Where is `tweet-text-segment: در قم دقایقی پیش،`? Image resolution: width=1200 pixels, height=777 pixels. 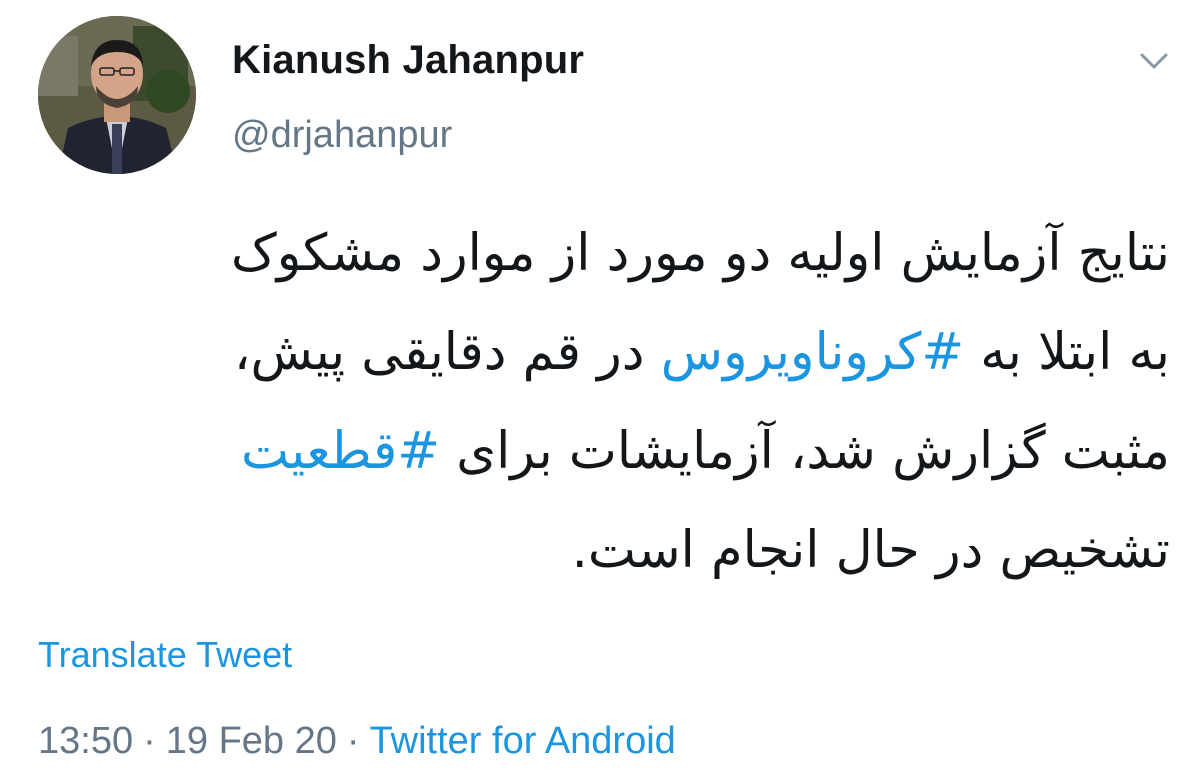
tweet-text-segment: در قم دقایقی پیش، is located at coordinates (447, 352).